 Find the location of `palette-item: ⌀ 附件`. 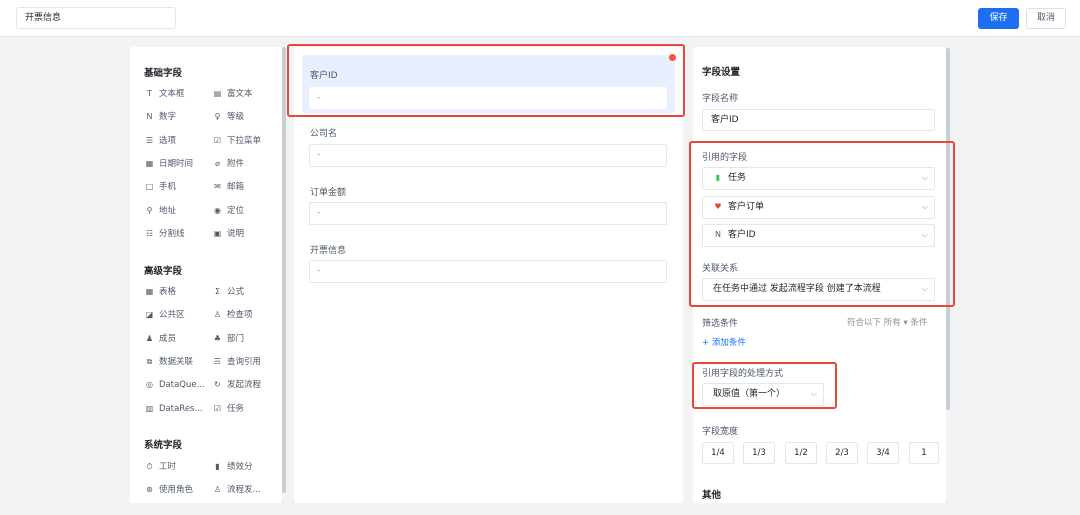

palette-item: ⌀ 附件 is located at coordinates (228, 164).